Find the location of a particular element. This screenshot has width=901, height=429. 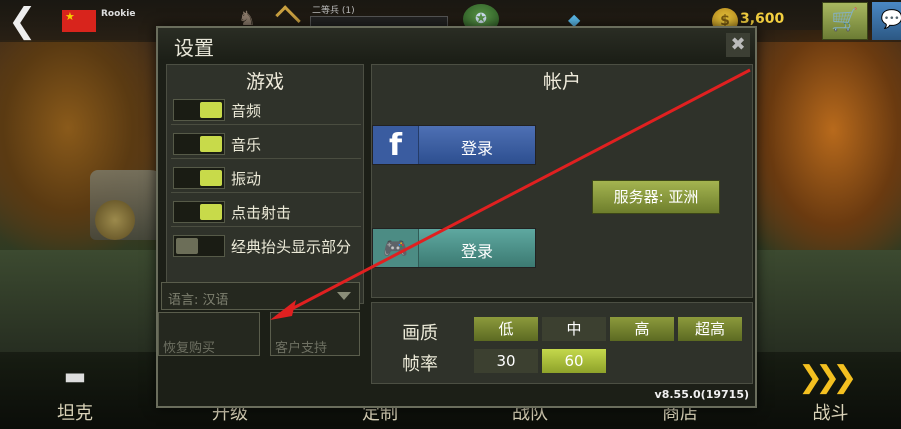

toggle-row-tap-fire: 点击射击 is located at coordinates (266, 212).